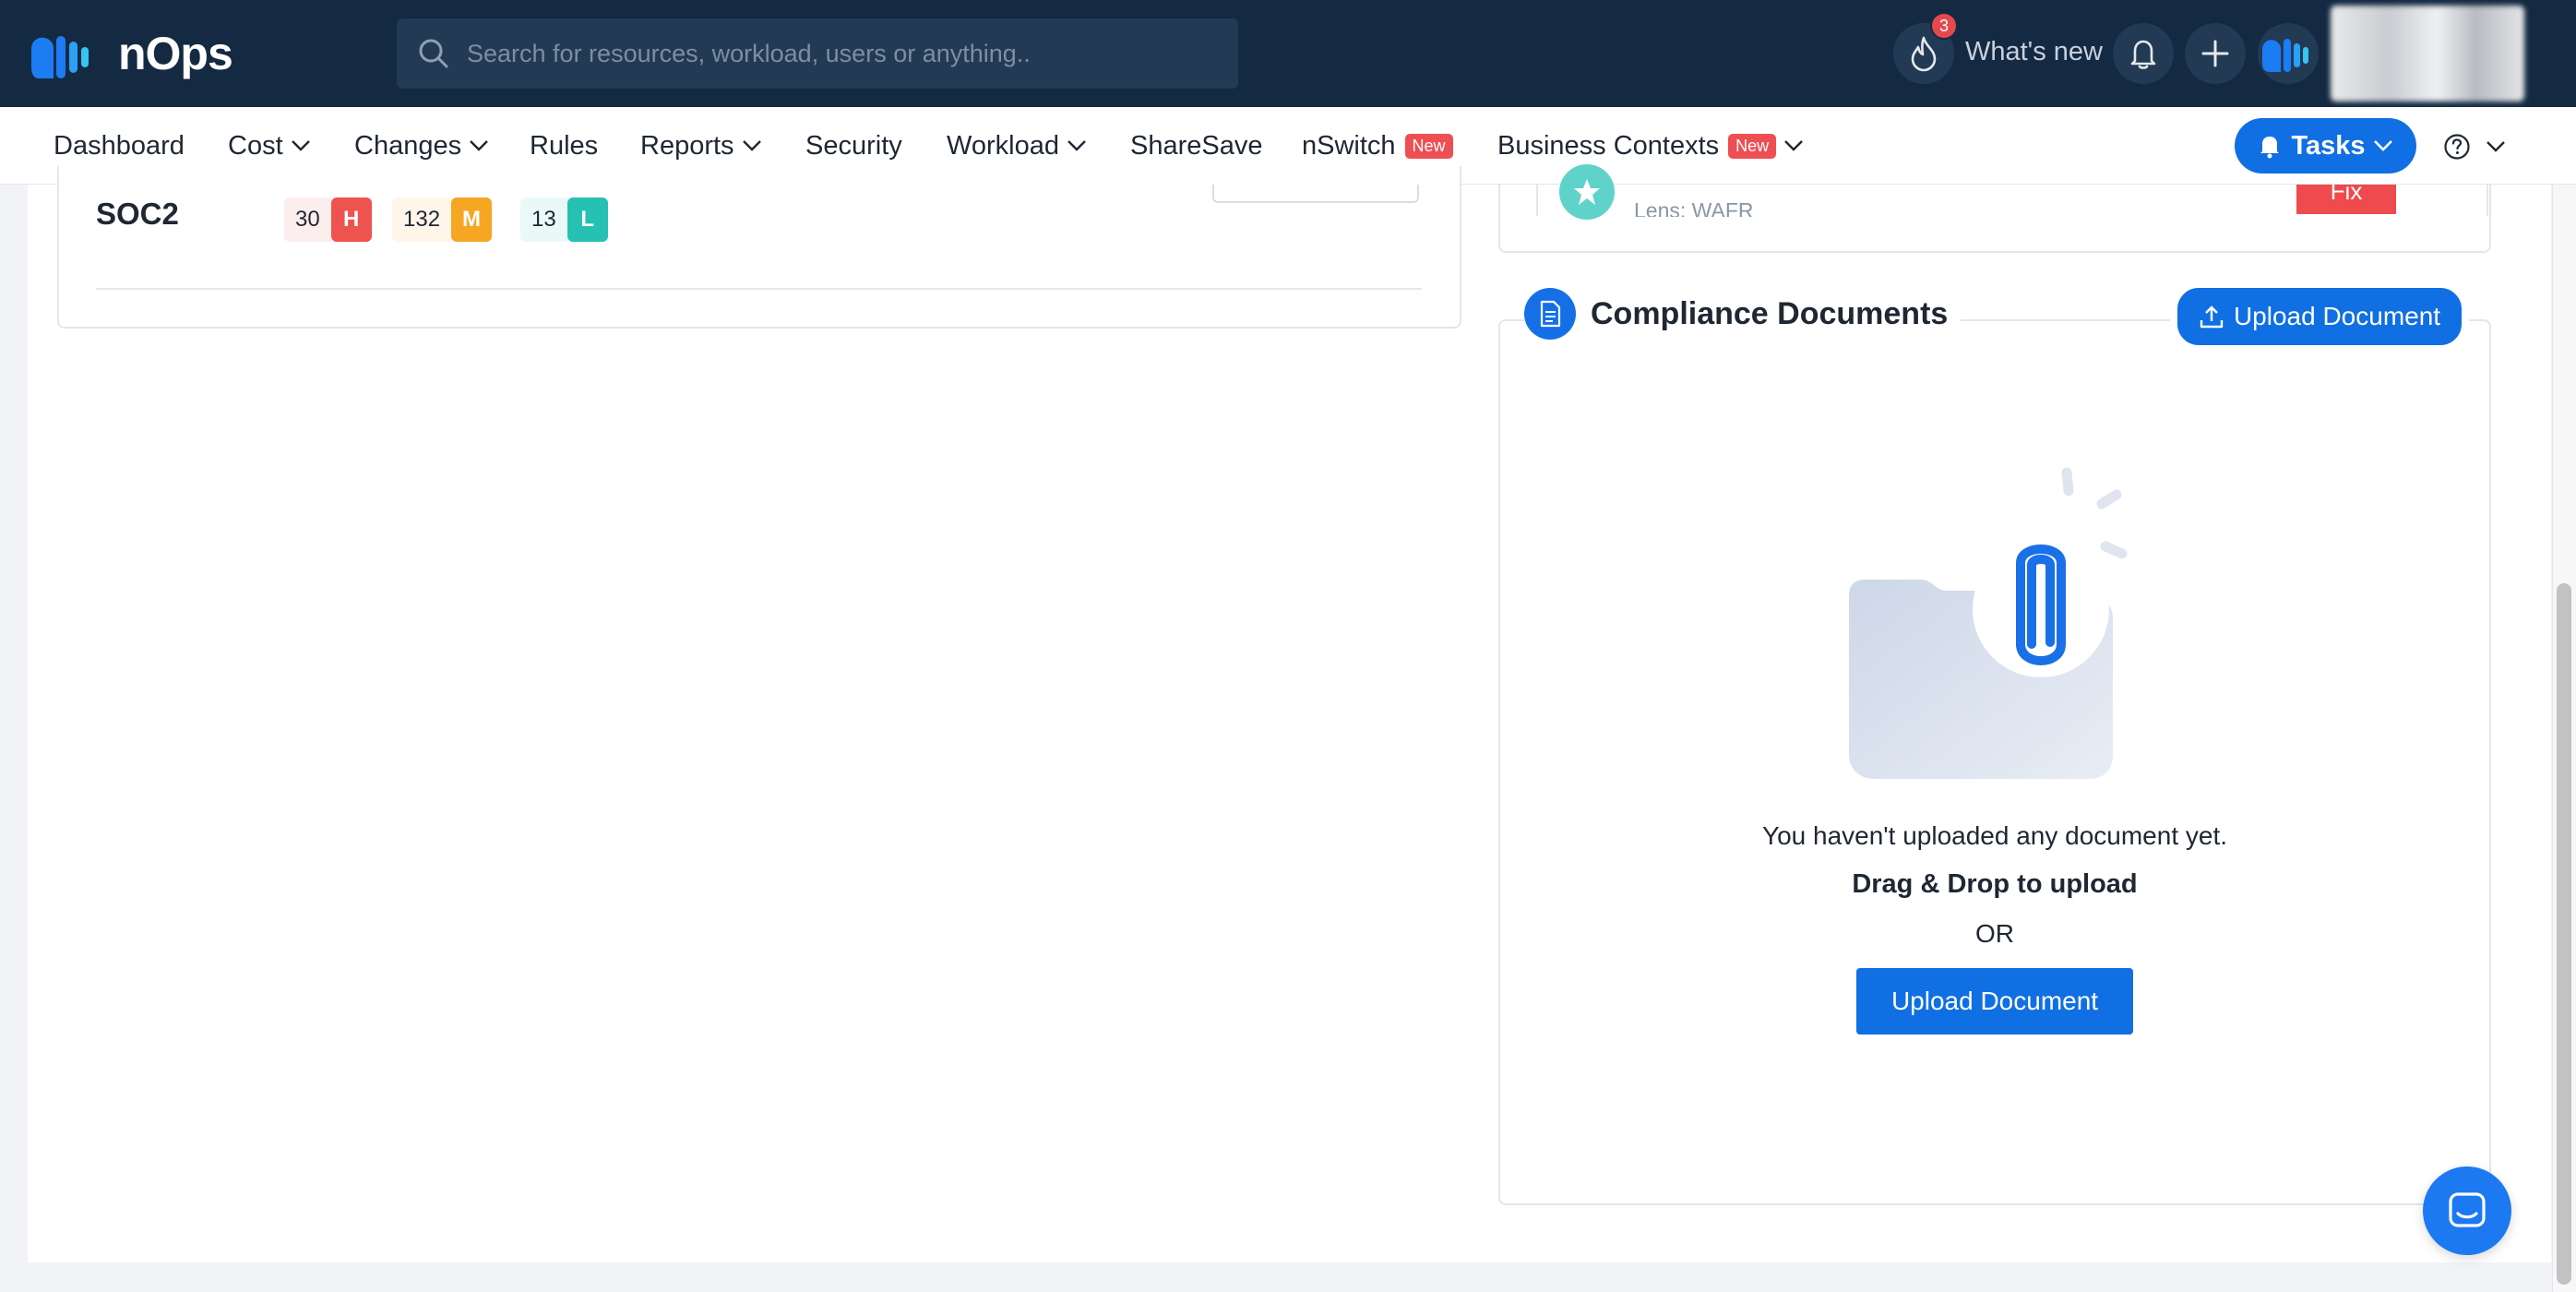  What do you see at coordinates (2034, 52) in the screenshot?
I see `whats-new-label: What's new` at bounding box center [2034, 52].